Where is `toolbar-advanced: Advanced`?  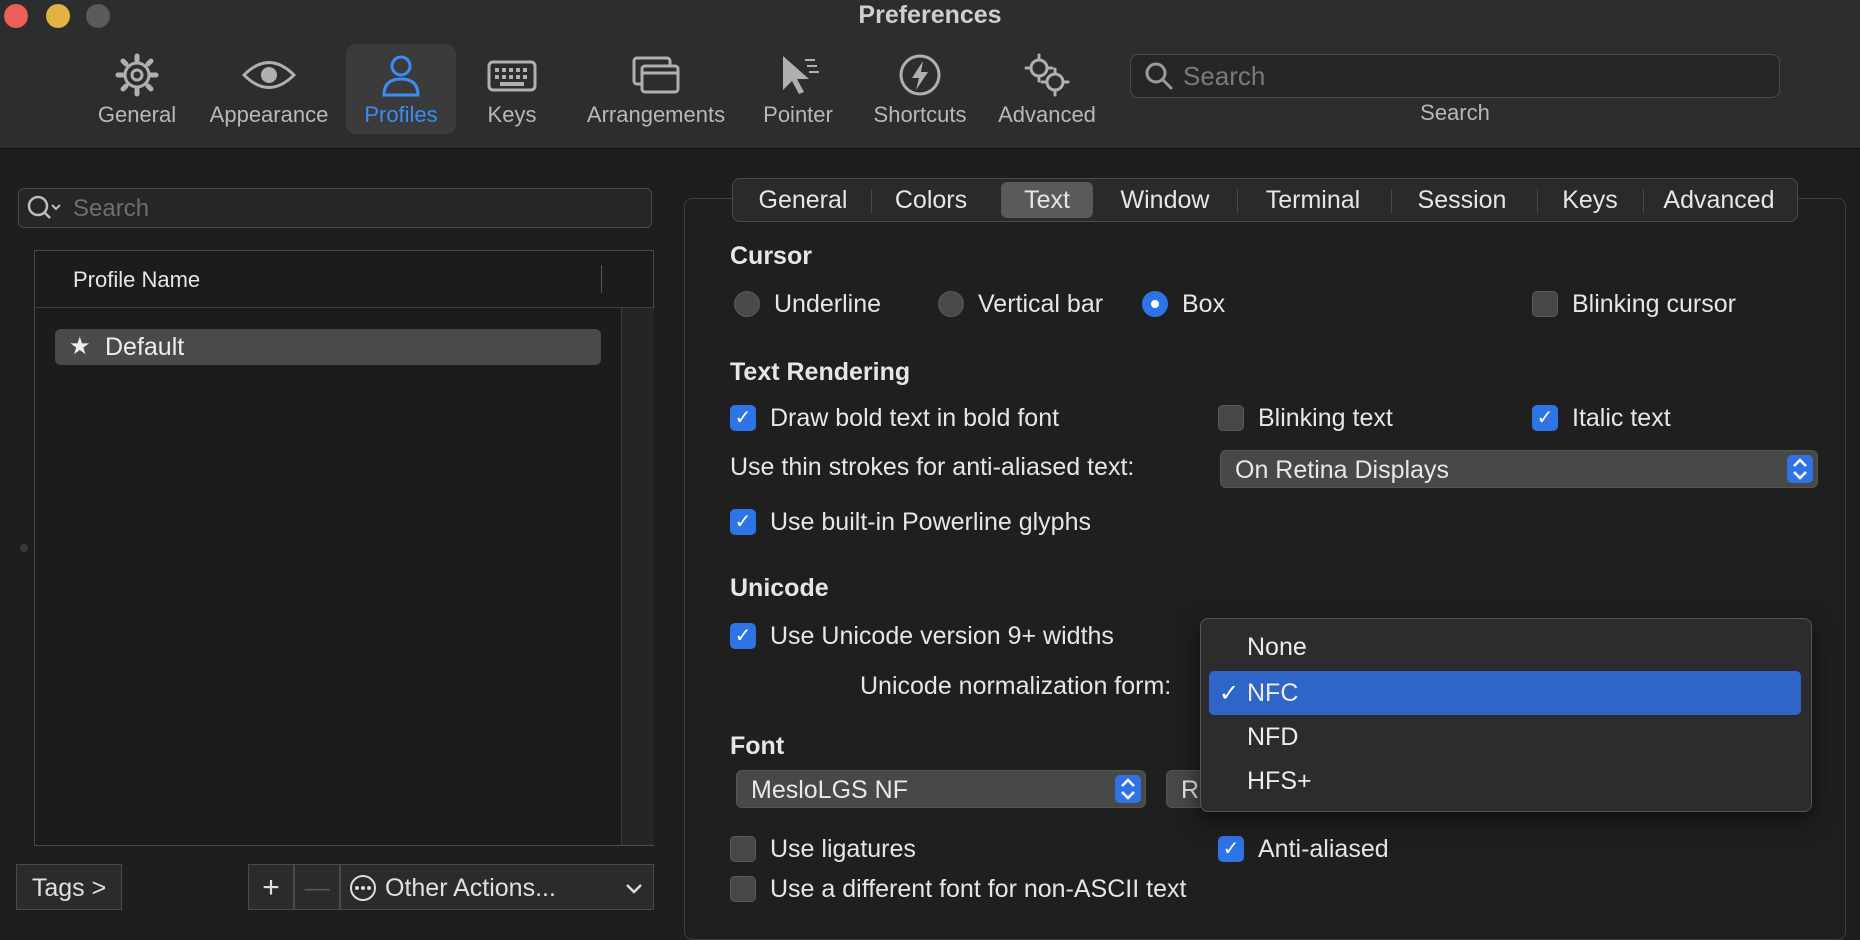 toolbar-advanced: Advanced is located at coordinates (1047, 89).